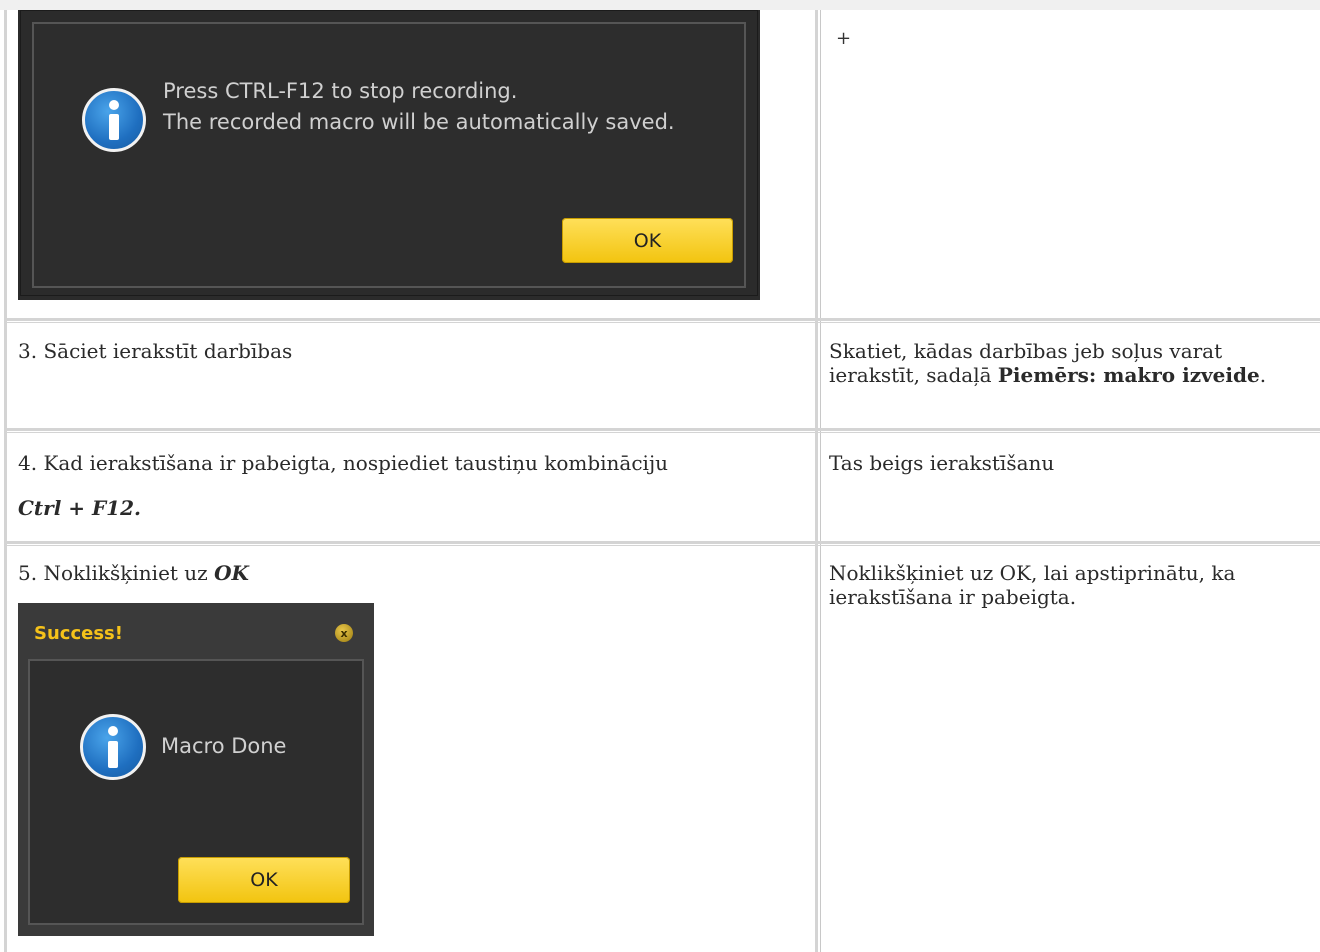 This screenshot has height=952, width=1320. I want to click on shortcut-keys: Ctrl + F12., so click(79, 508).